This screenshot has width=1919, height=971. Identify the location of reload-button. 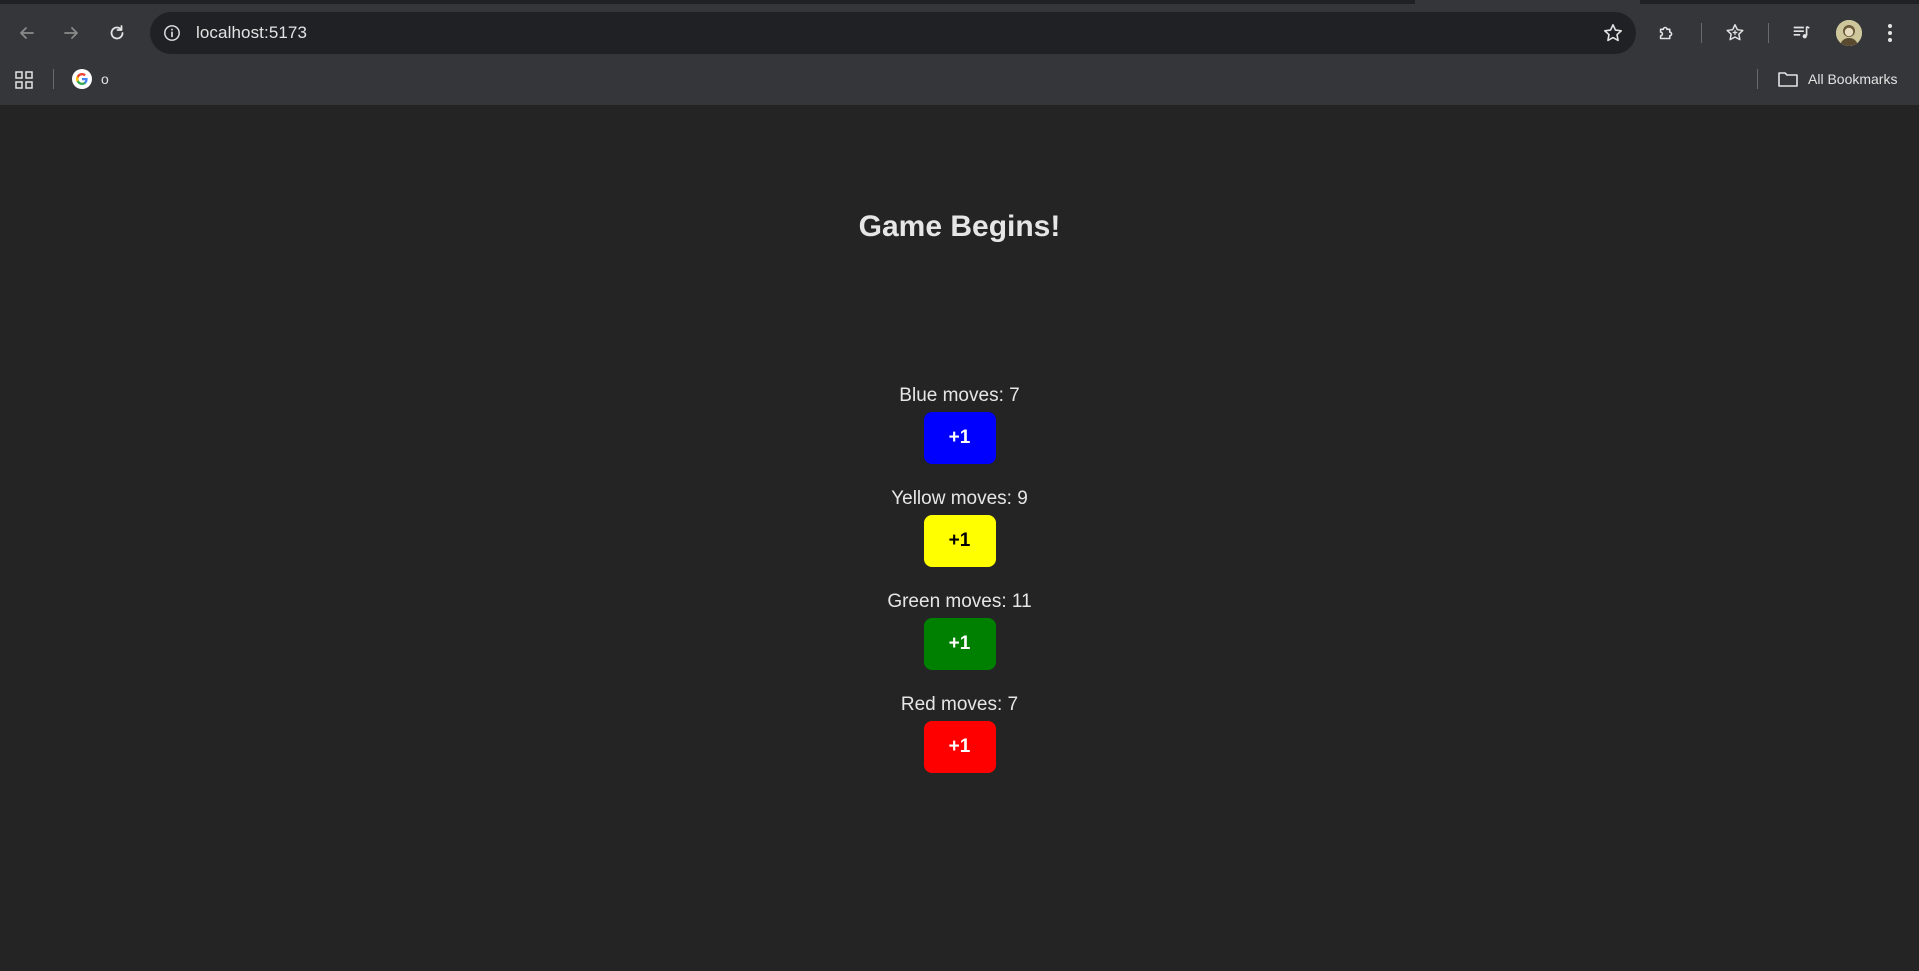
(117, 33).